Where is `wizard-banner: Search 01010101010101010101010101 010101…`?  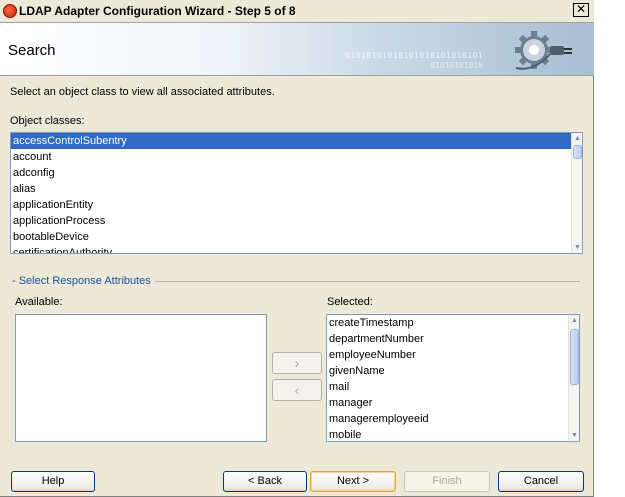
wizard-banner: Search 01010101010101010101010101 010101… is located at coordinates (297, 49).